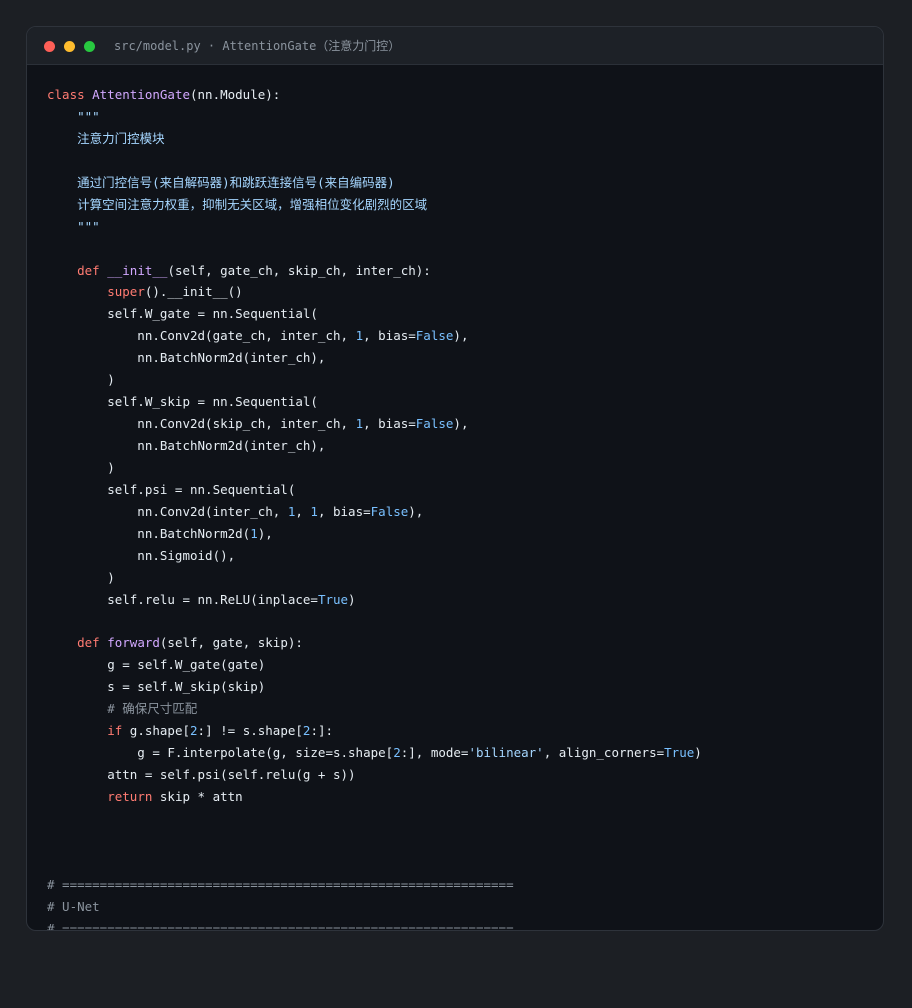  I want to click on code-line: def forward(self, gate, skip):, so click(374, 643).